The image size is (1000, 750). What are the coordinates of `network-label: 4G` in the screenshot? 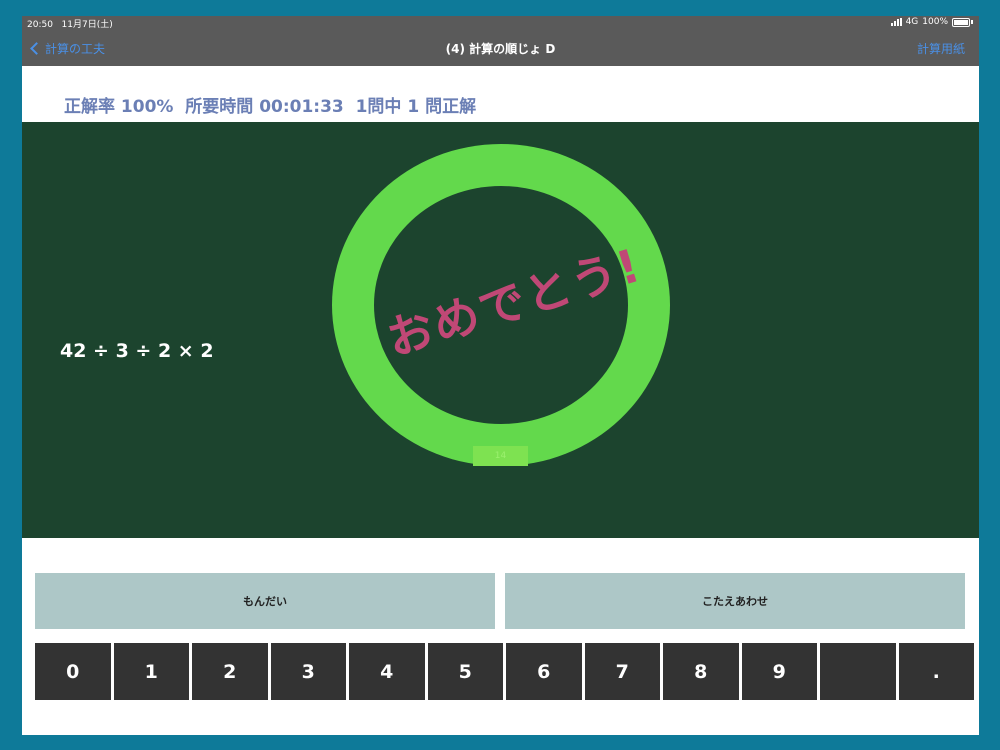 It's located at (912, 22).